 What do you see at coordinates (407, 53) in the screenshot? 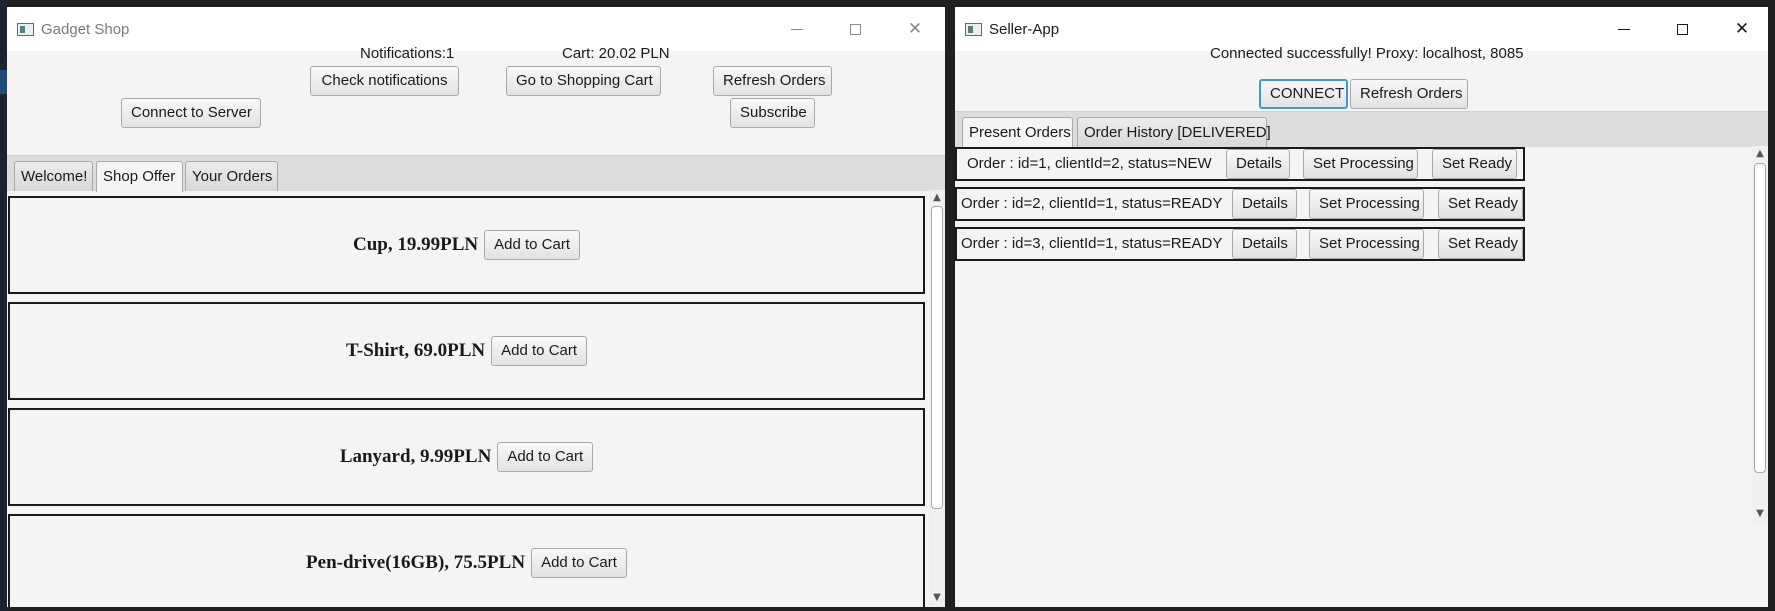
I see `notifications-label: Notifications:1` at bounding box center [407, 53].